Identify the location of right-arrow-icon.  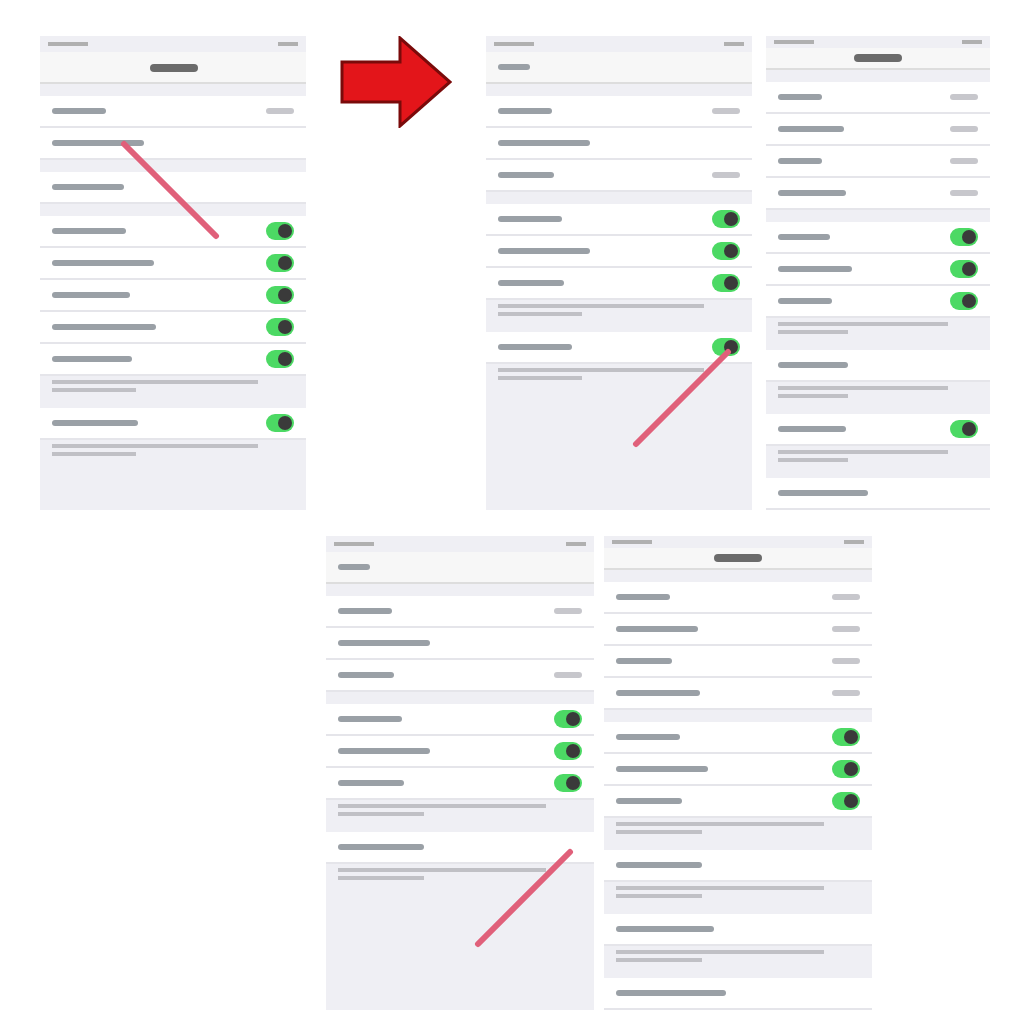
(396, 82).